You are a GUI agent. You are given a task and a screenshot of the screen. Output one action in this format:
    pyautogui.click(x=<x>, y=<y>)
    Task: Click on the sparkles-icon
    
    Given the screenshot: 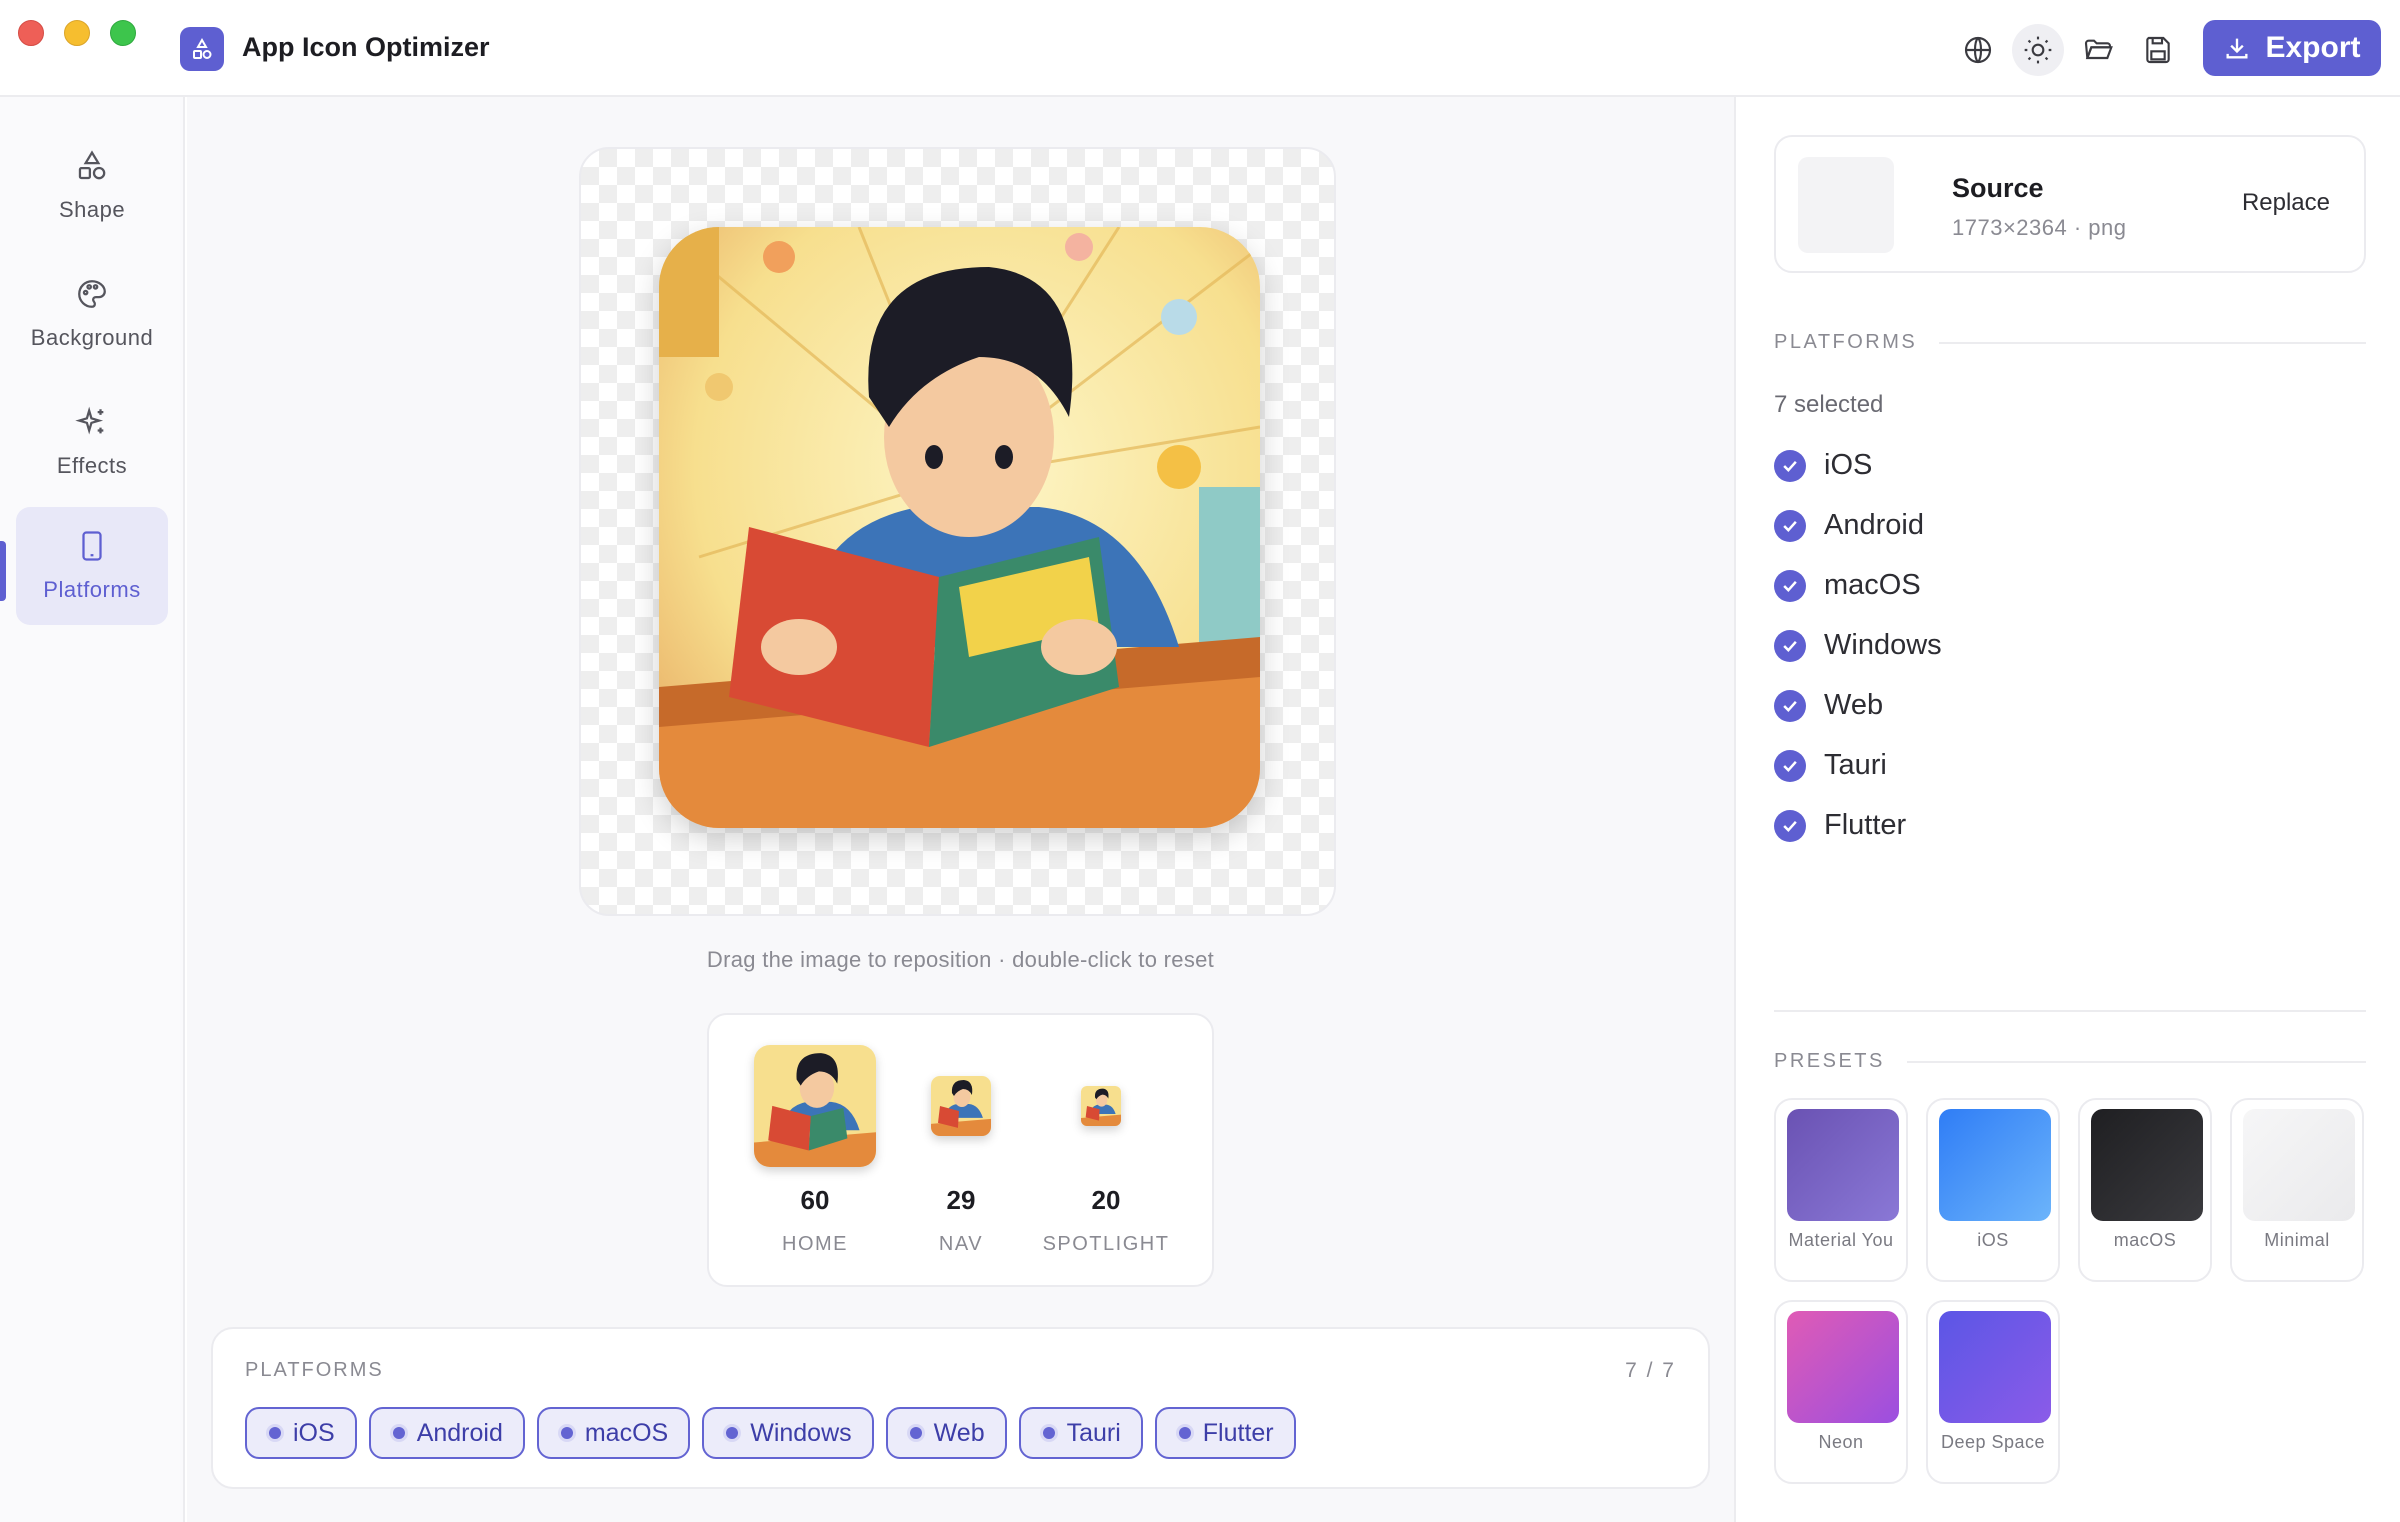 What is the action you would take?
    pyautogui.click(x=89, y=420)
    